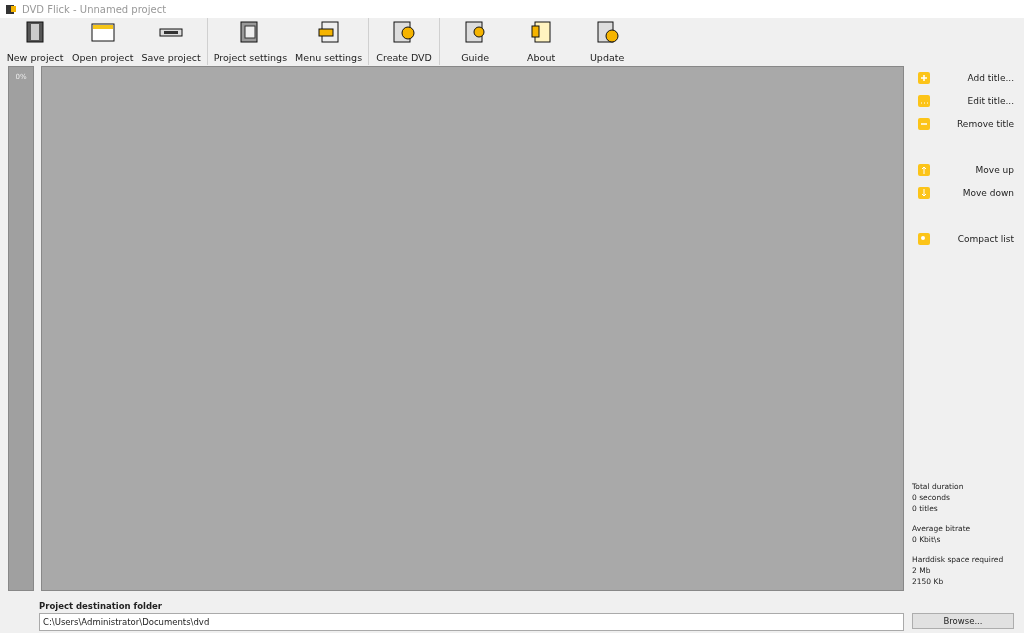 This screenshot has width=1024, height=633. I want to click on update-icon, so click(607, 32).